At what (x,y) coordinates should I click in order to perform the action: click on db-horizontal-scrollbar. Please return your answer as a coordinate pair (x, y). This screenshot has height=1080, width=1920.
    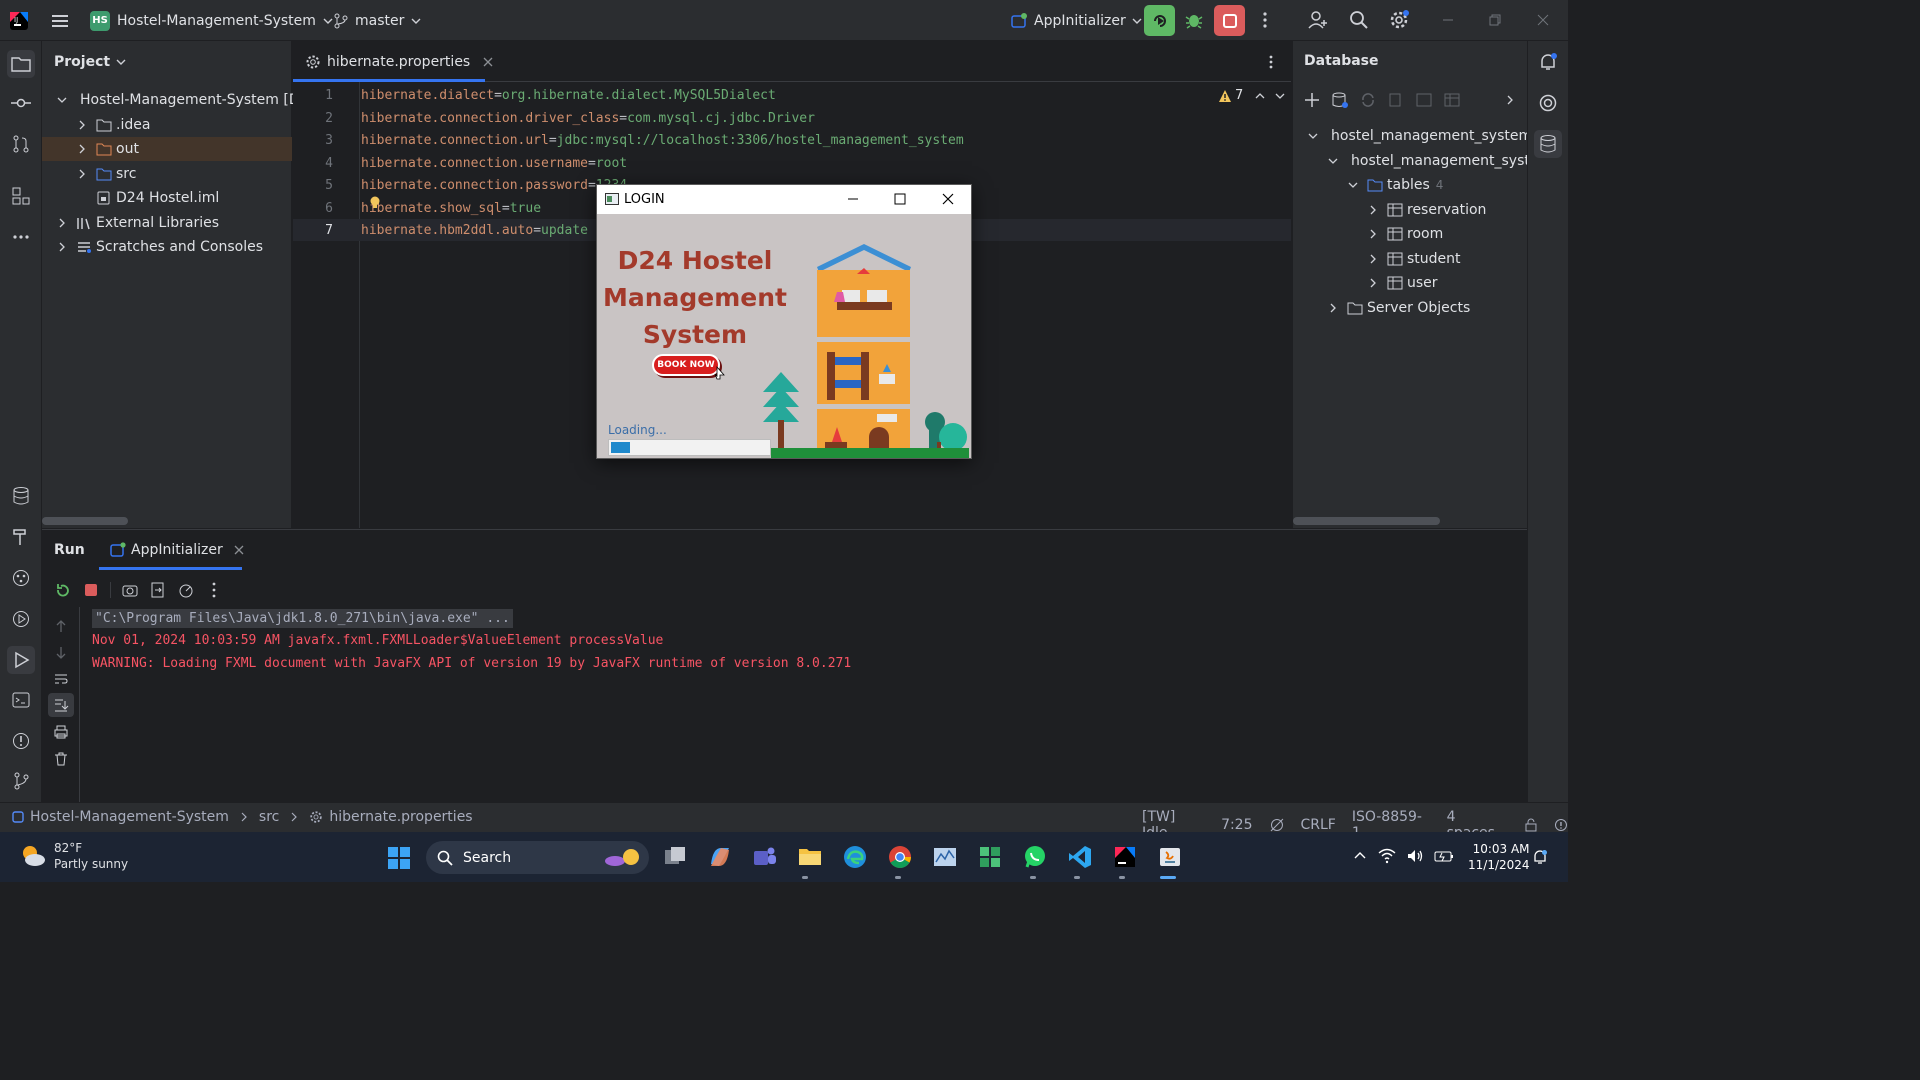
    Looking at the image, I should click on (1366, 521).